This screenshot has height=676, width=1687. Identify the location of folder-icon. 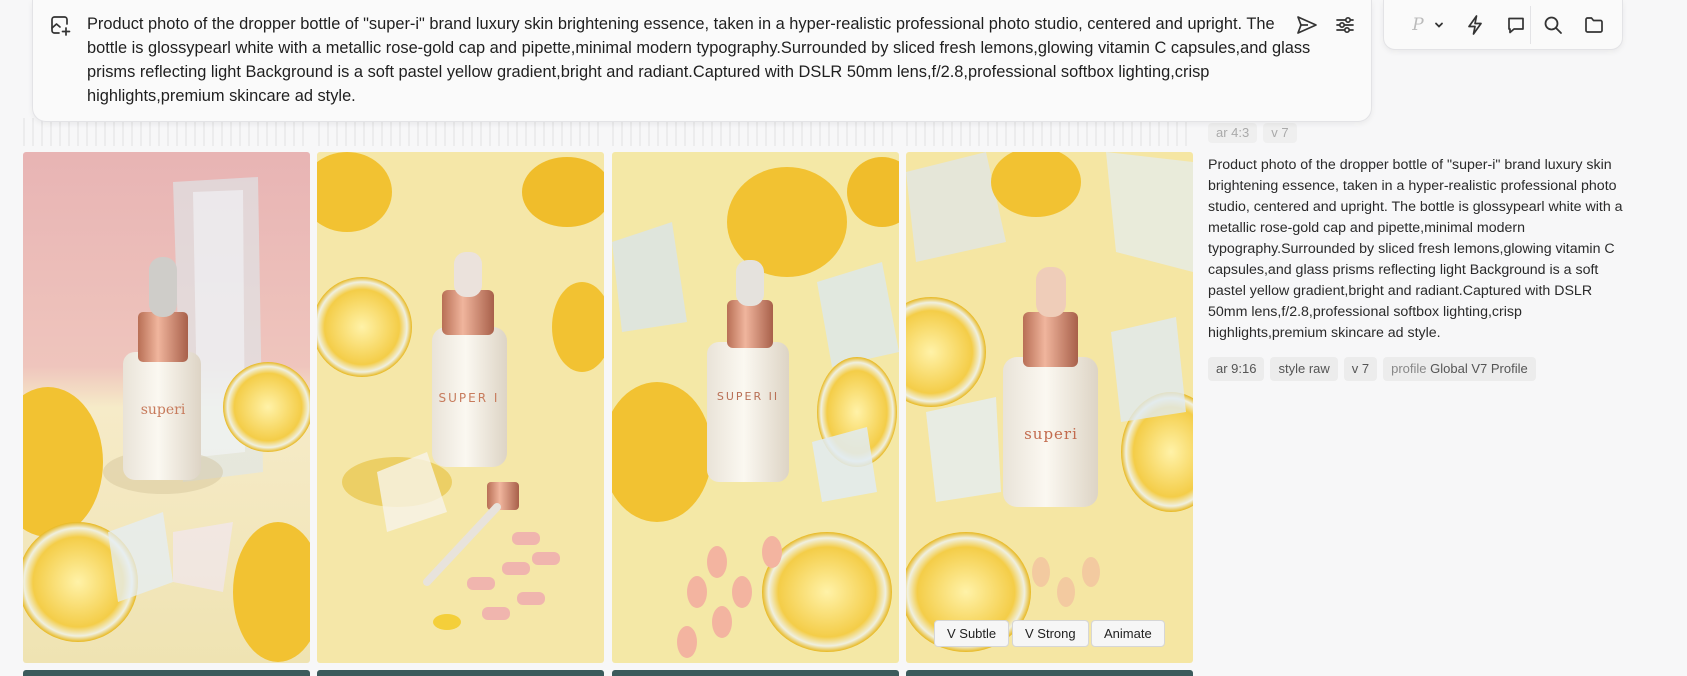
(1594, 25).